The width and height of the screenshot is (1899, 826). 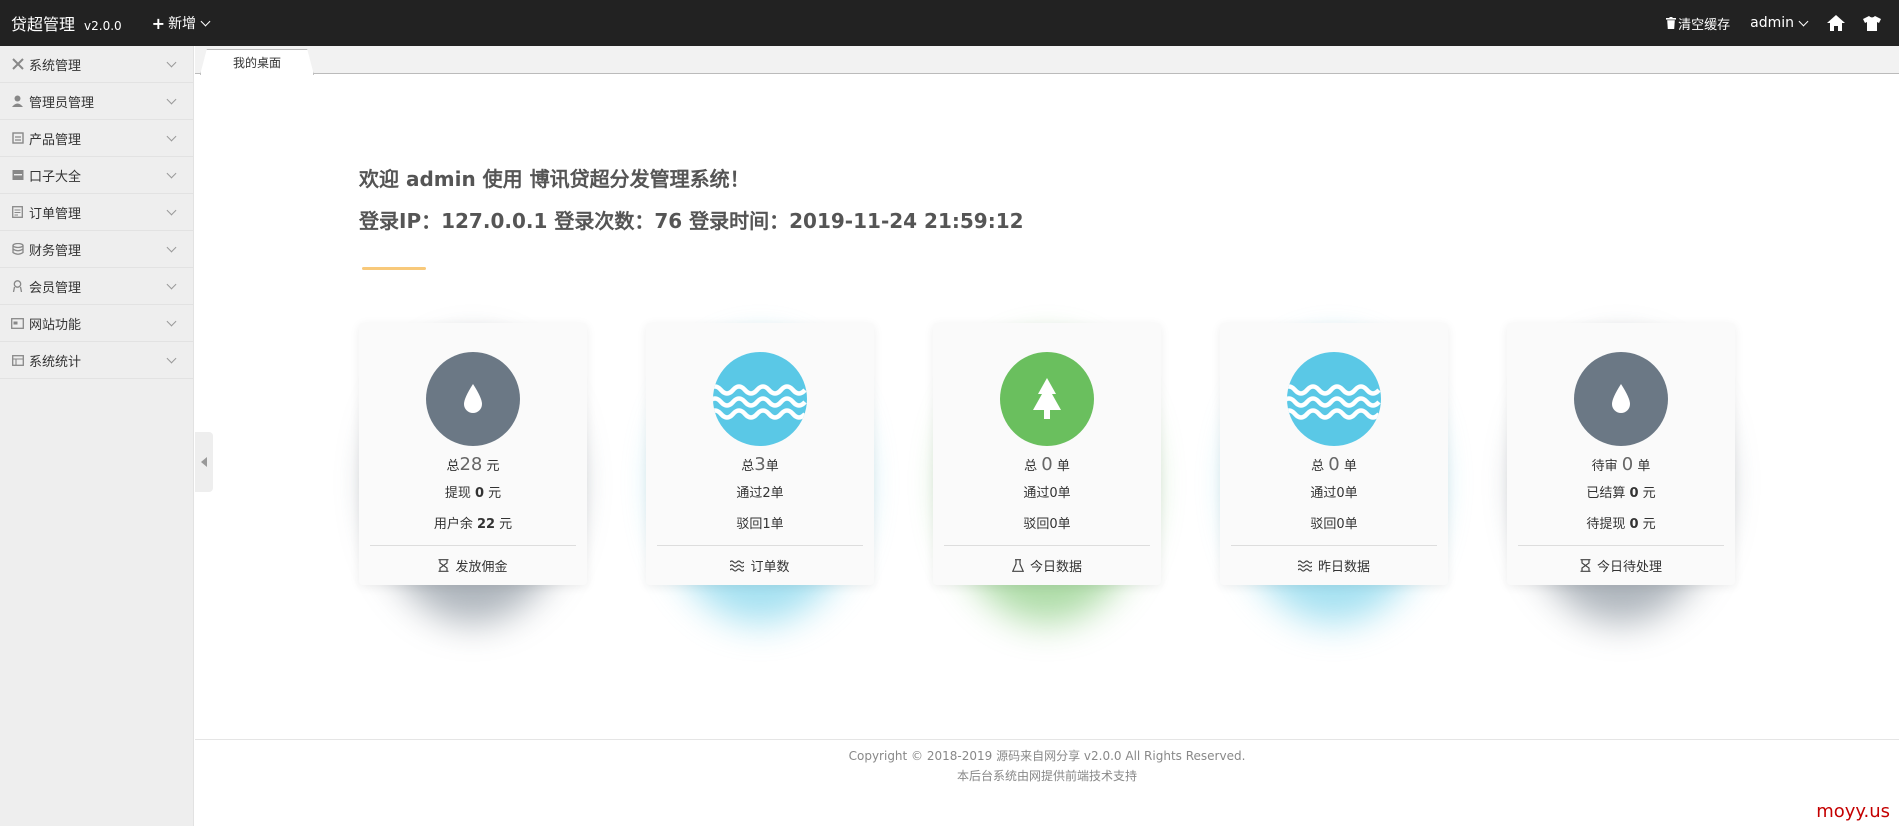 What do you see at coordinates (62, 103) in the screenshot?
I see `sidebar-item-label: 管理员管理` at bounding box center [62, 103].